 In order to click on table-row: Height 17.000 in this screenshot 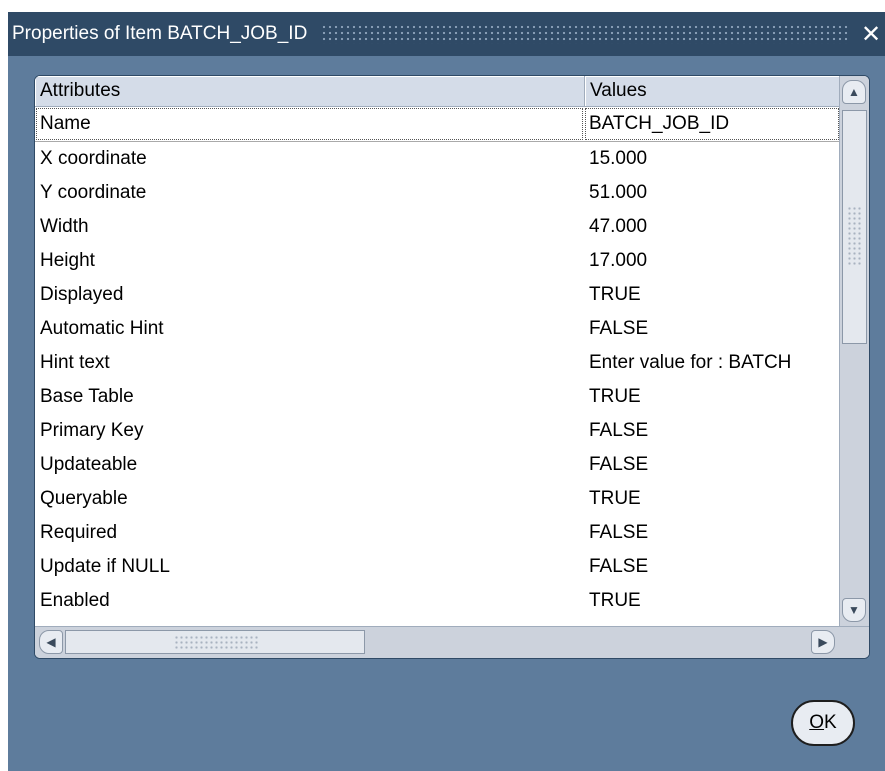, I will do `click(437, 261)`.